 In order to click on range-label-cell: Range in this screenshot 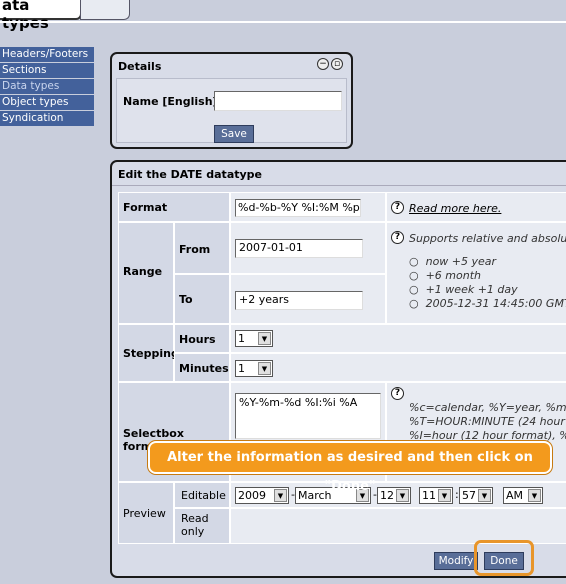, I will do `click(146, 273)`.